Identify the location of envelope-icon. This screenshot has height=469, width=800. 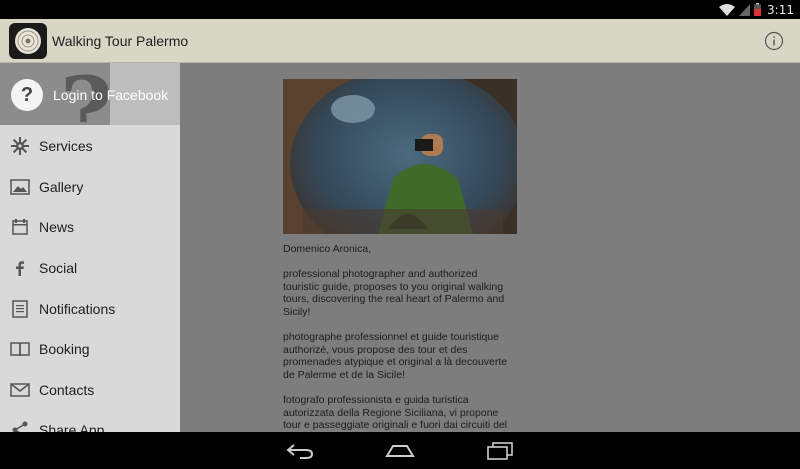
(20, 390).